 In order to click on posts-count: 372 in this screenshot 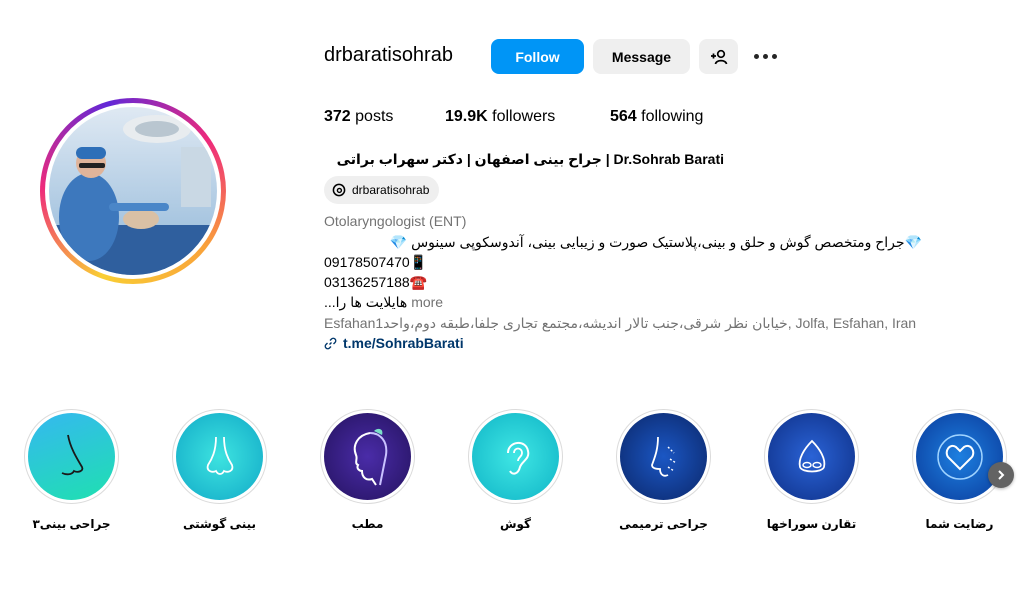, I will do `click(337, 116)`.